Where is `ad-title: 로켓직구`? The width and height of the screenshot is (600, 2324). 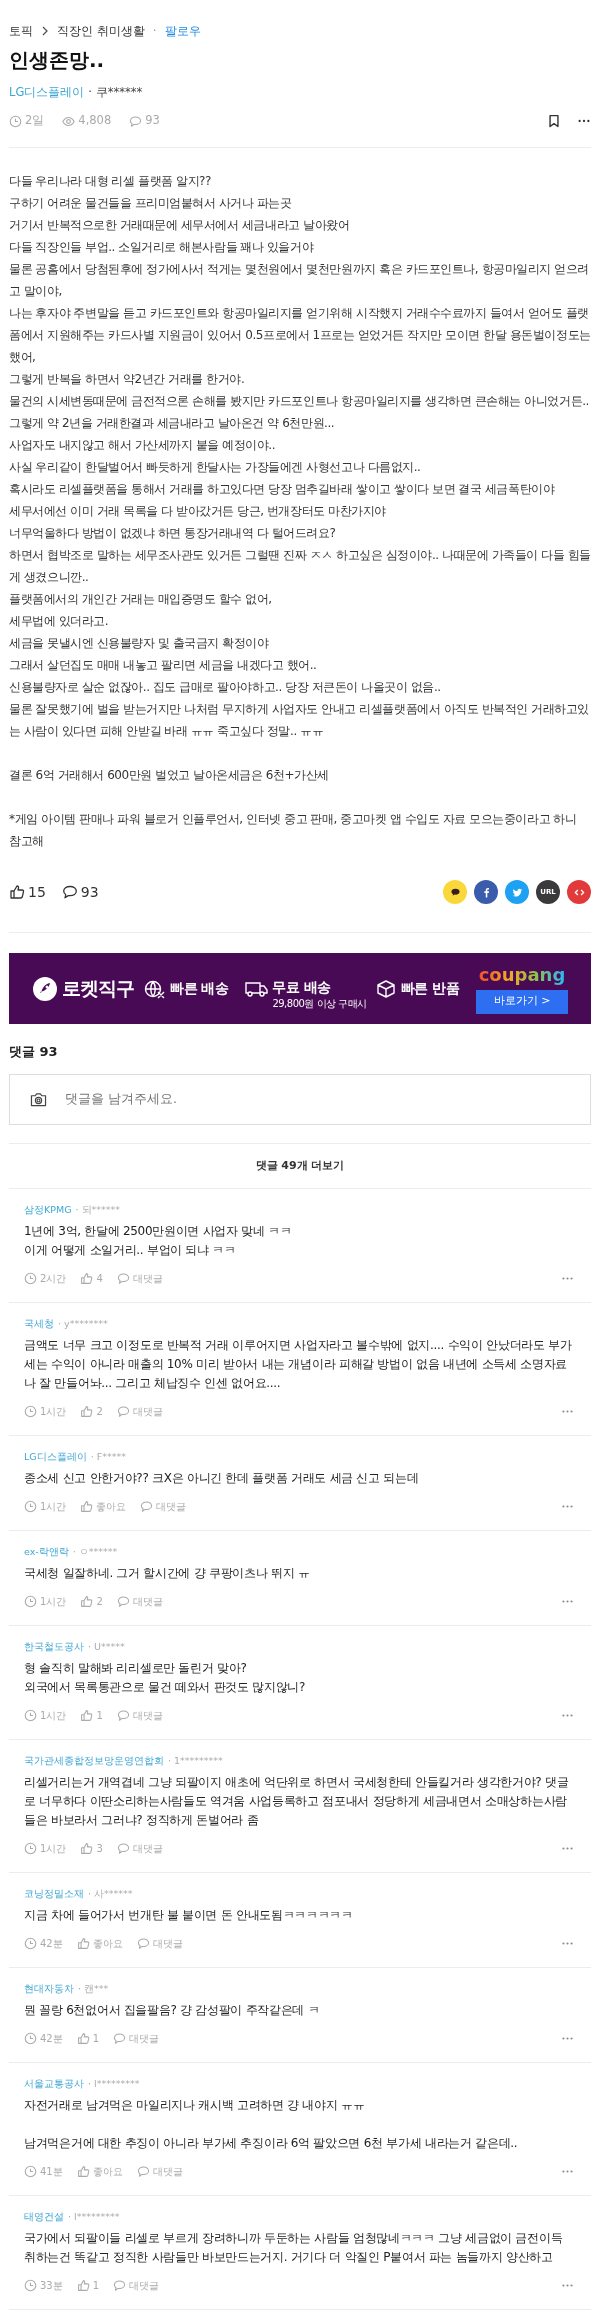 ad-title: 로켓직구 is located at coordinates (98, 989).